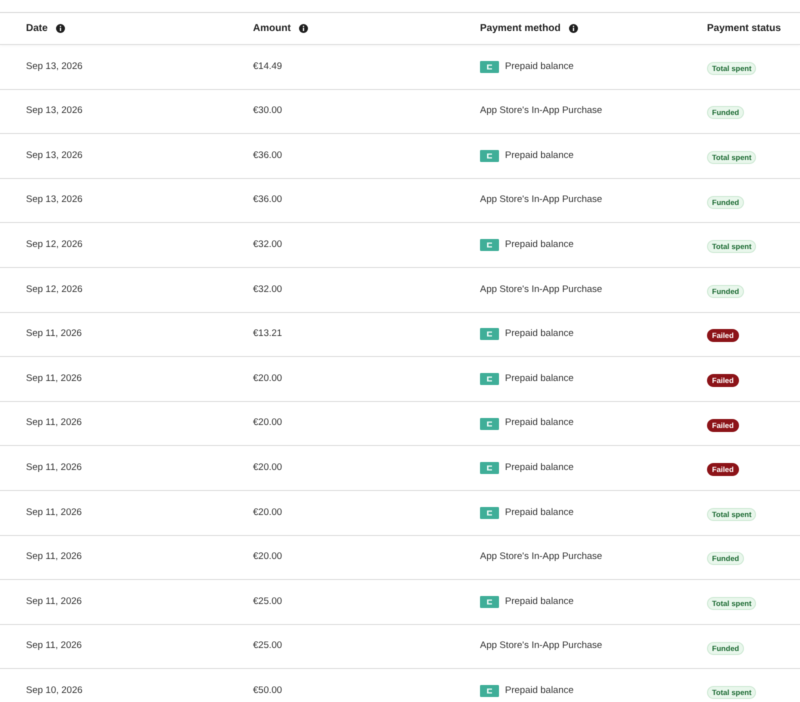 Image resolution: width=800 pixels, height=702 pixels. Describe the element at coordinates (268, 334) in the screenshot. I see `table-cell-text: €13.21` at that location.